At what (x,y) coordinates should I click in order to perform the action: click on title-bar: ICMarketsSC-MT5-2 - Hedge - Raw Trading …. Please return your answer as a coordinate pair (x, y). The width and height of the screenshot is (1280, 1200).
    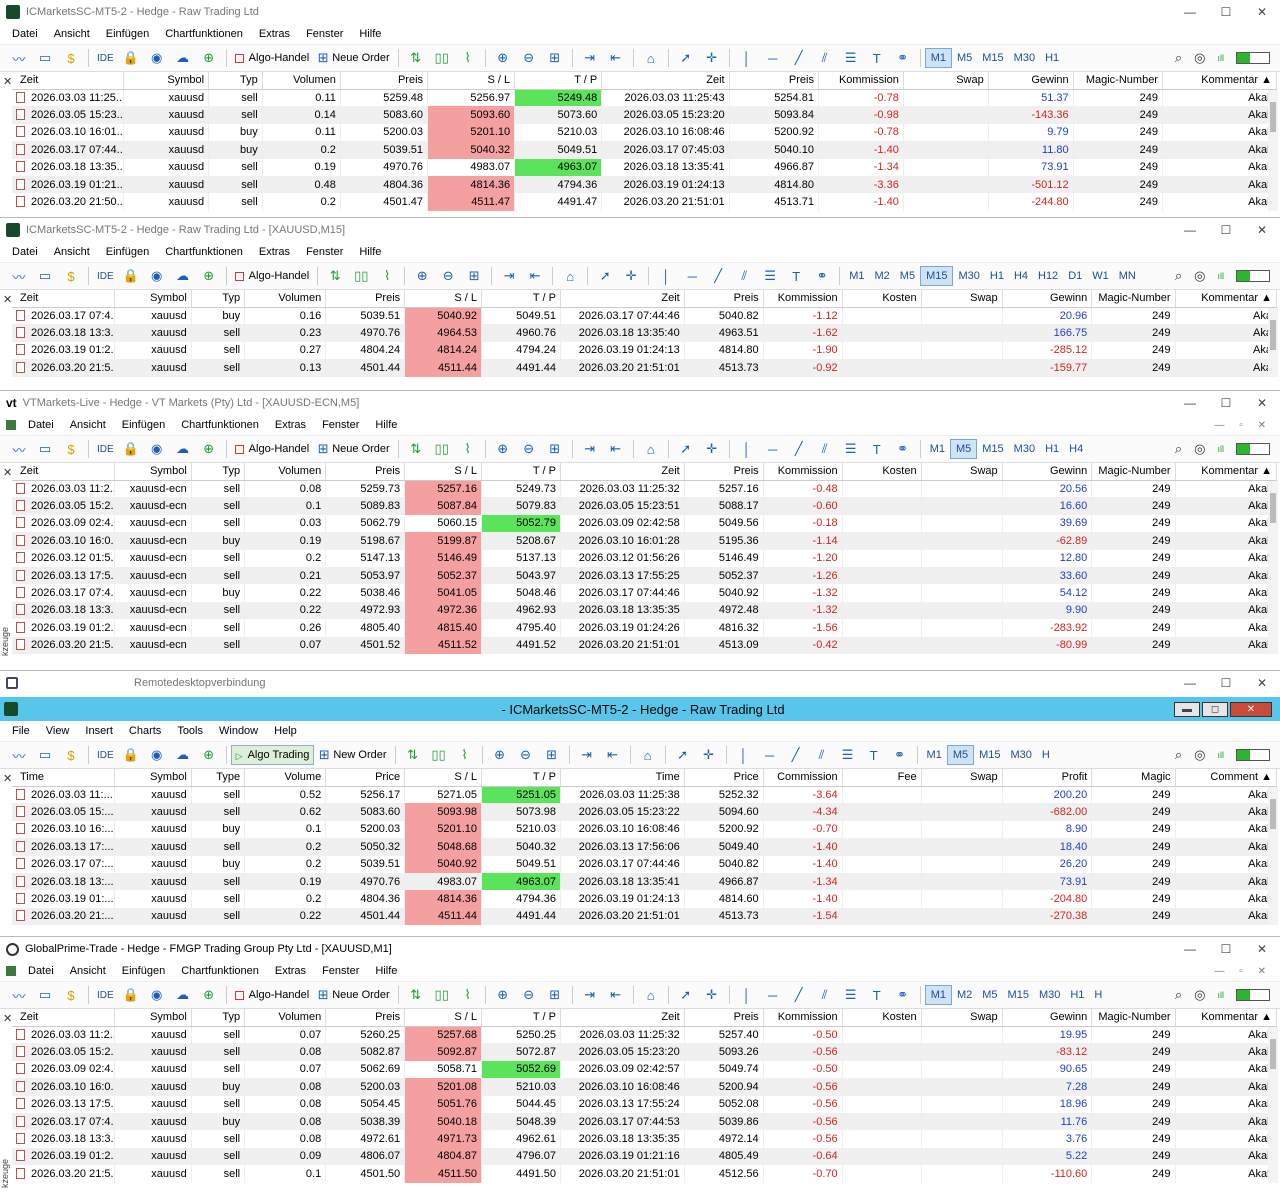
    Looking at the image, I should click on (640, 230).